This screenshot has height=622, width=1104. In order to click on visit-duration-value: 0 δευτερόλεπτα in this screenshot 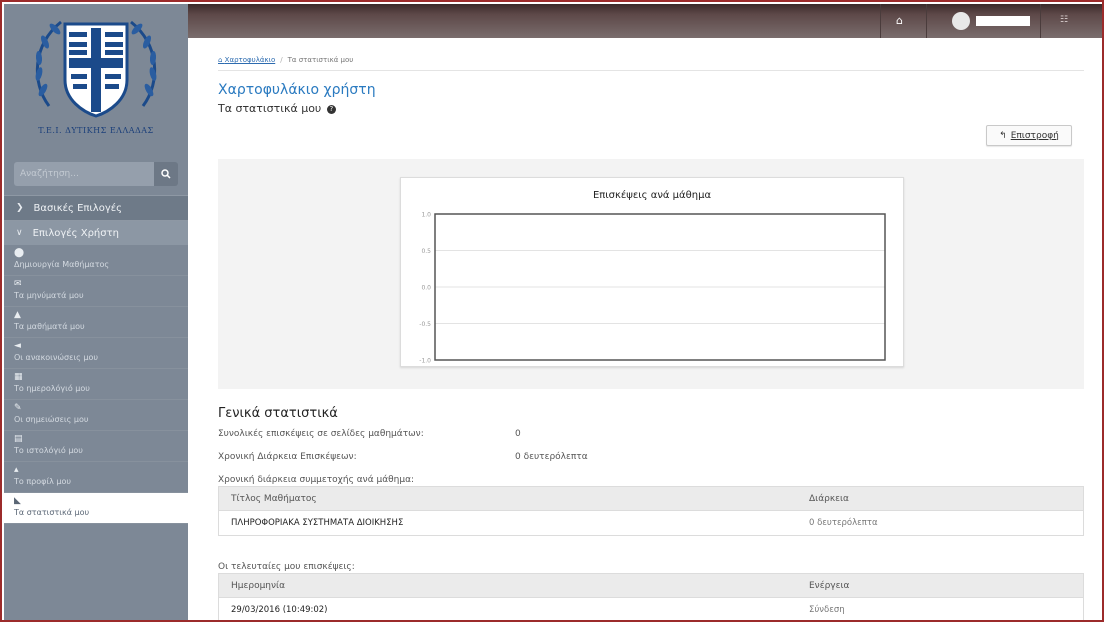, I will do `click(551, 457)`.